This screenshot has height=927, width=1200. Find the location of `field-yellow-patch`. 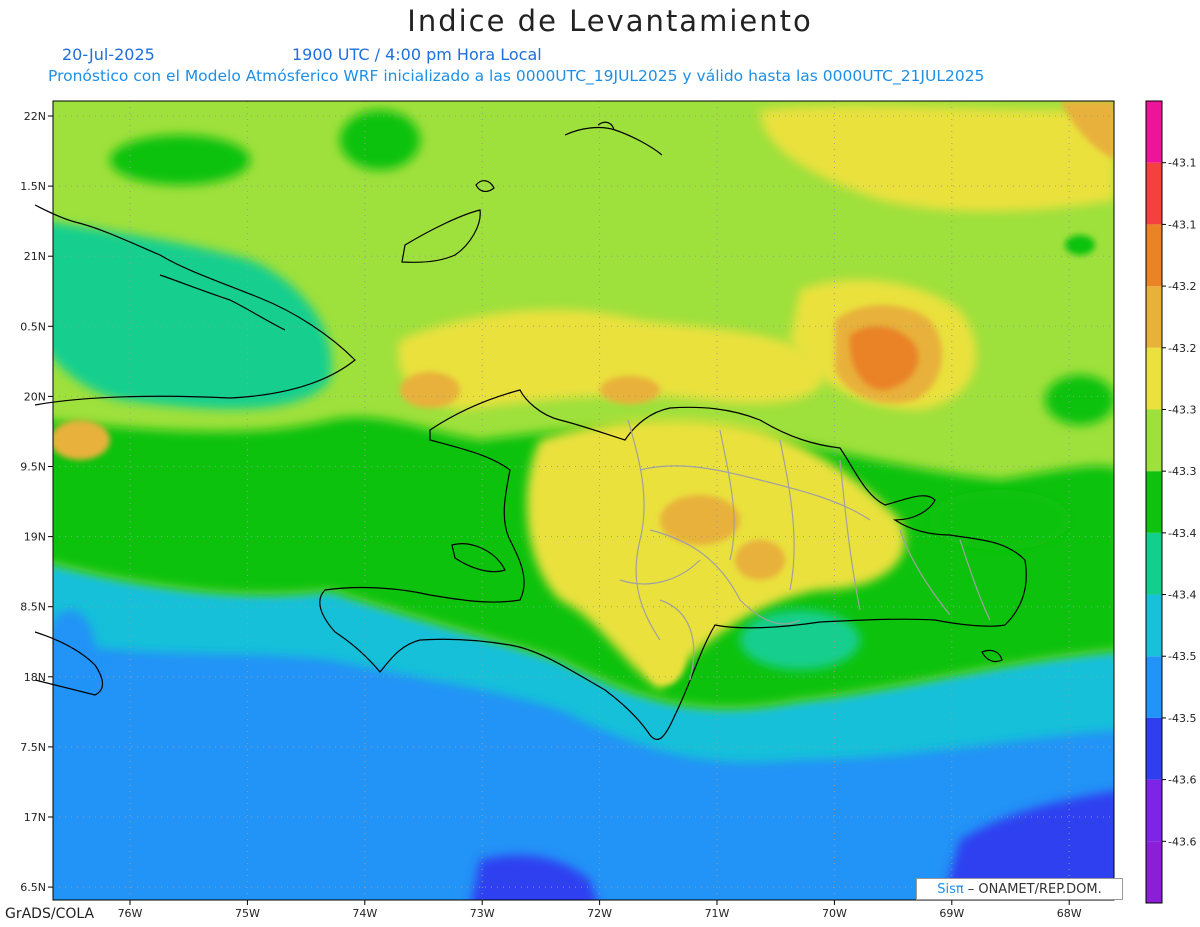

field-yellow-patch is located at coordinates (665, 660).